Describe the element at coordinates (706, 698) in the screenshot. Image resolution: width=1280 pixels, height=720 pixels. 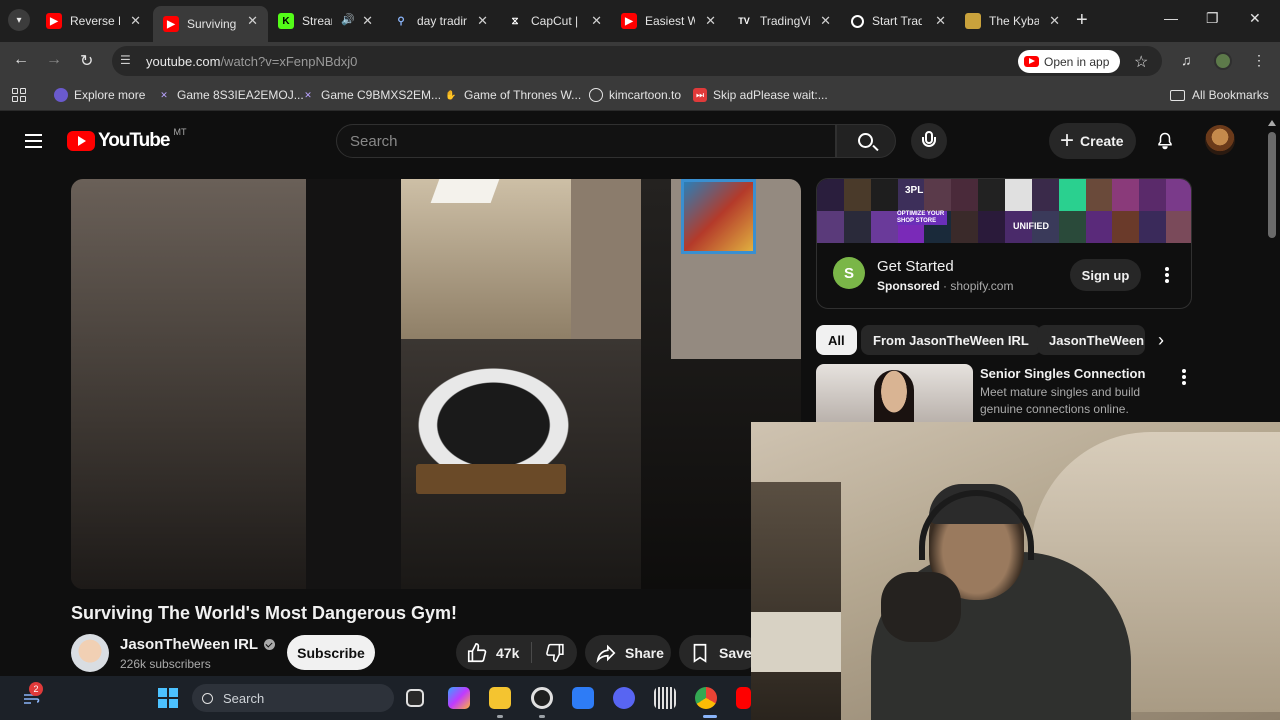
I see `chrome-icon` at that location.